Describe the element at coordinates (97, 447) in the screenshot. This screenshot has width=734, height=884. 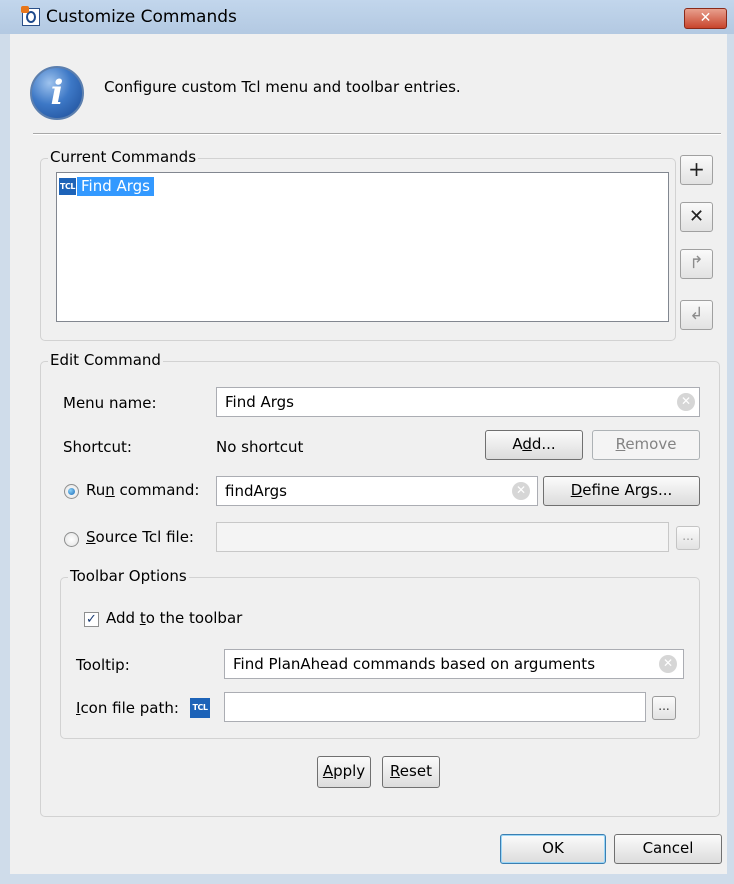
I see `shortcut-label: Shortcut:` at that location.